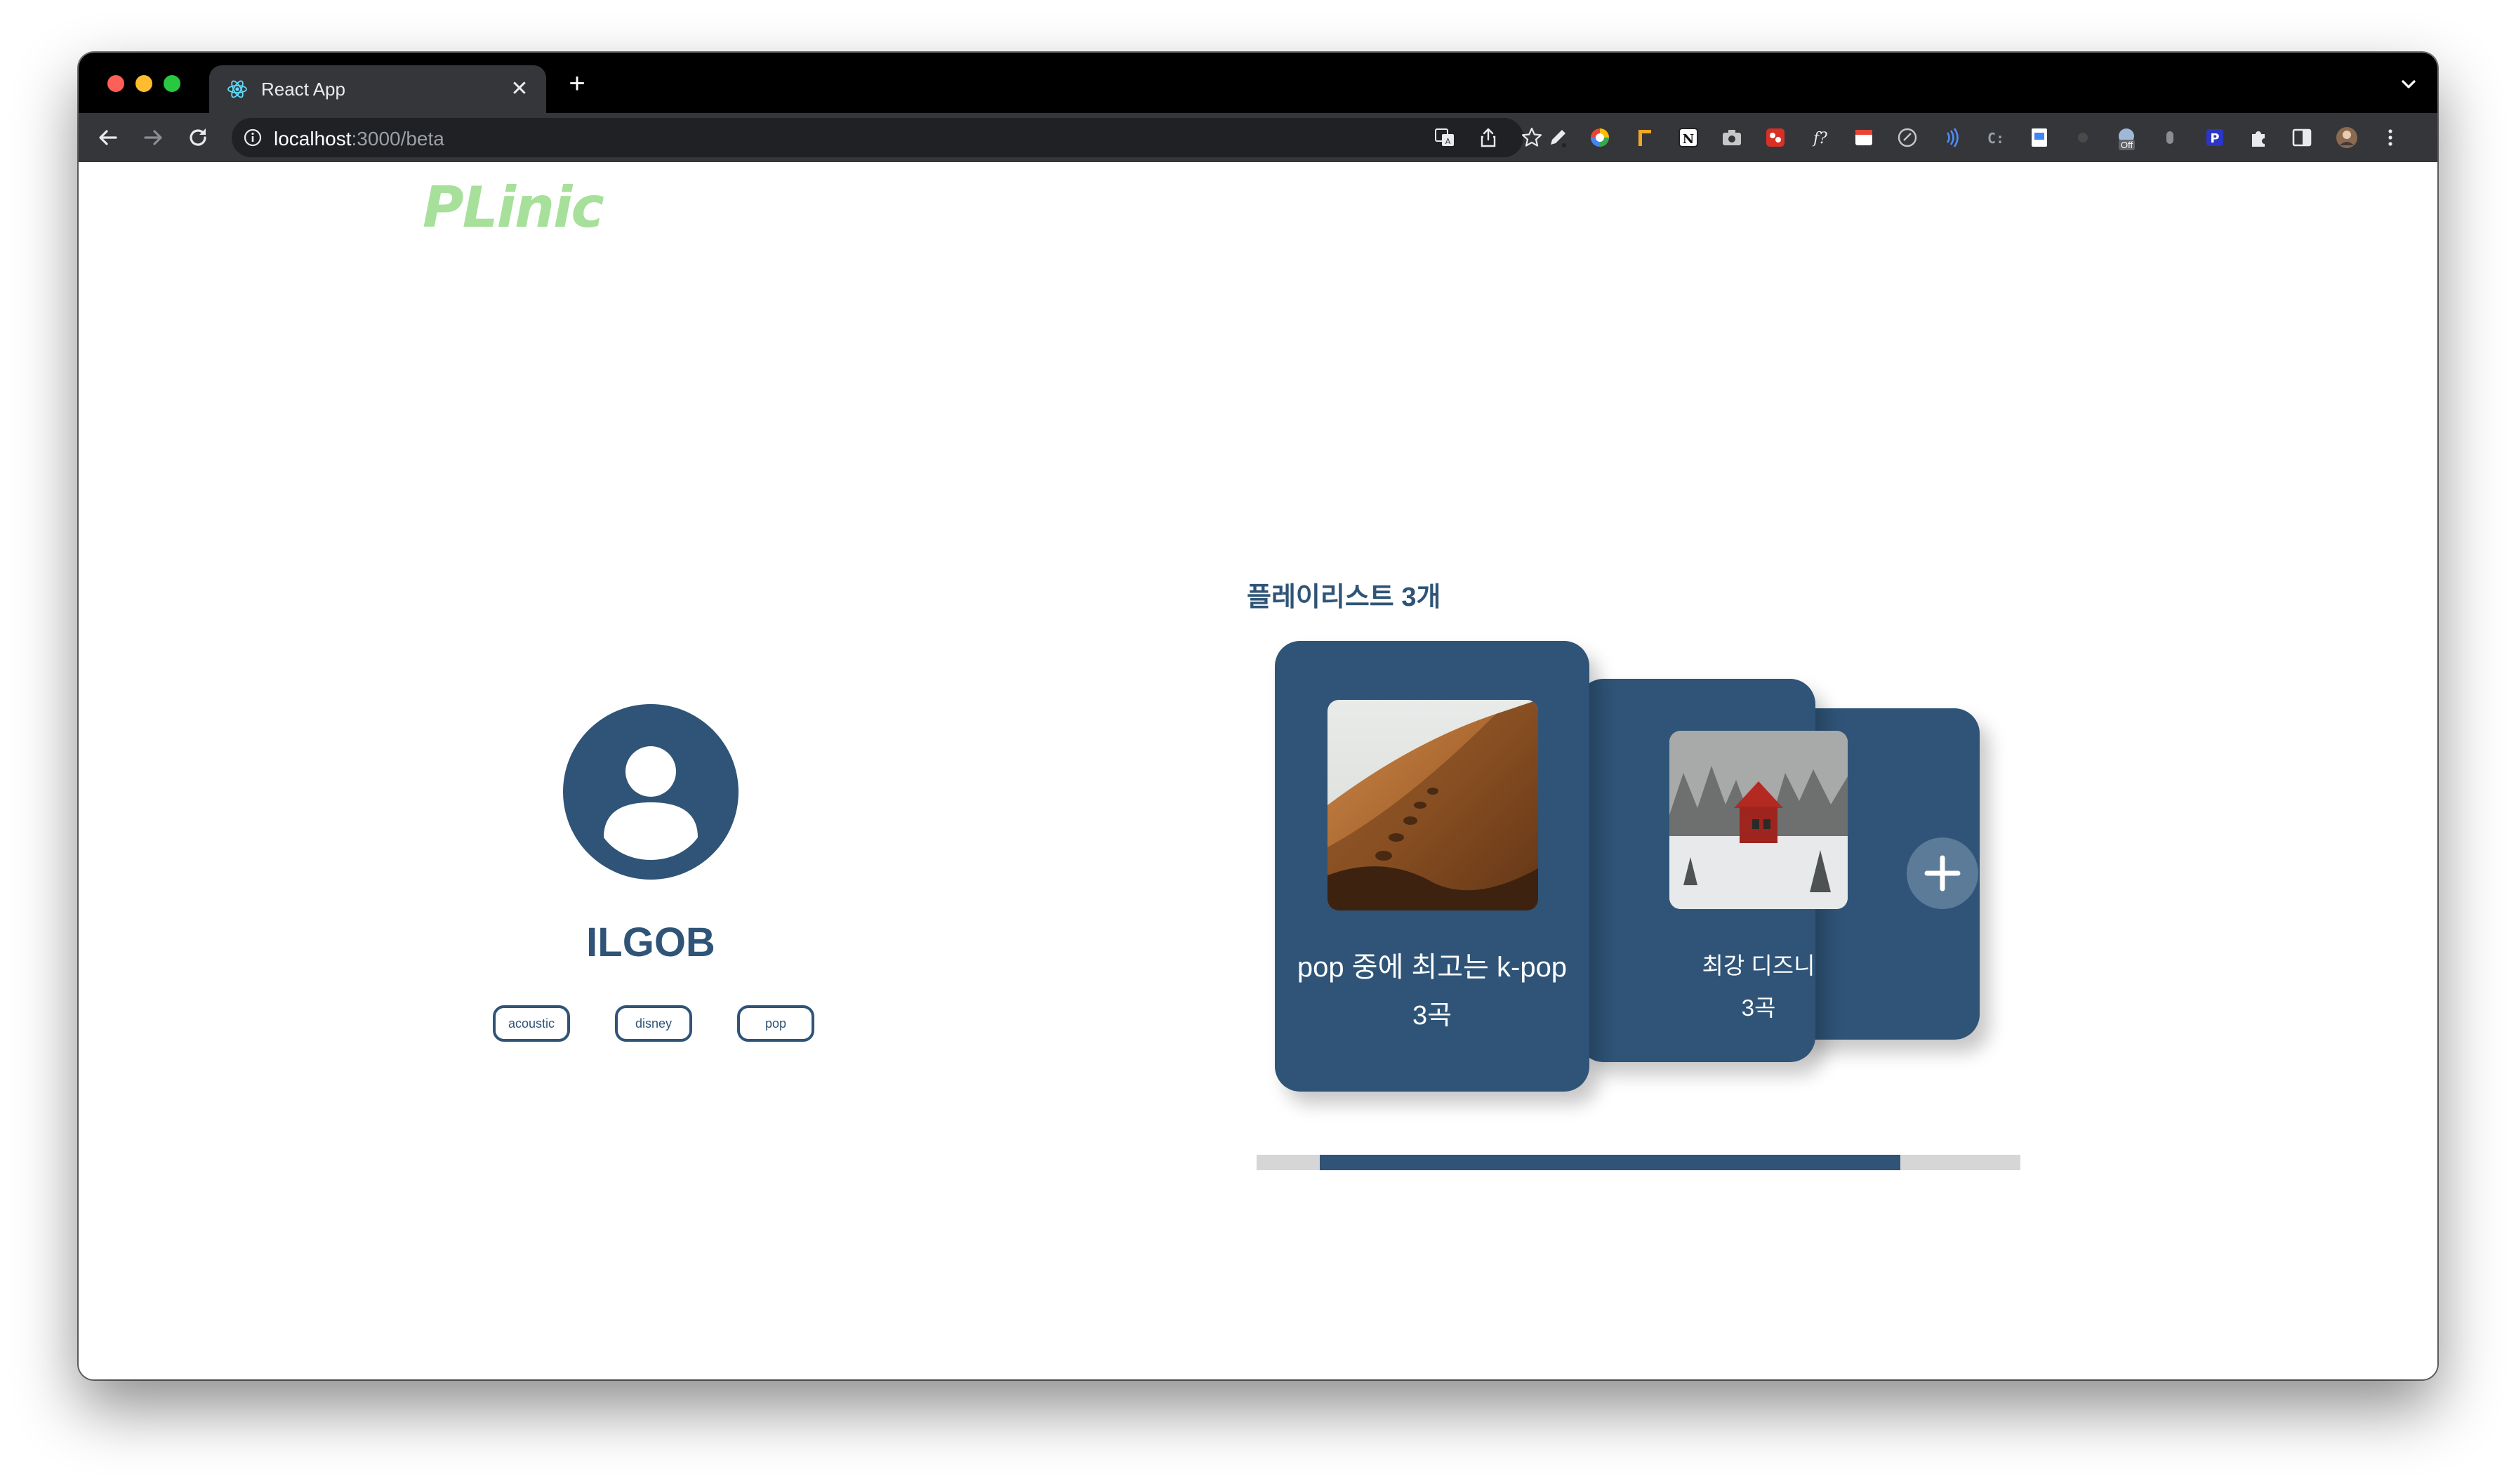  I want to click on camera-icon, so click(1732, 138).